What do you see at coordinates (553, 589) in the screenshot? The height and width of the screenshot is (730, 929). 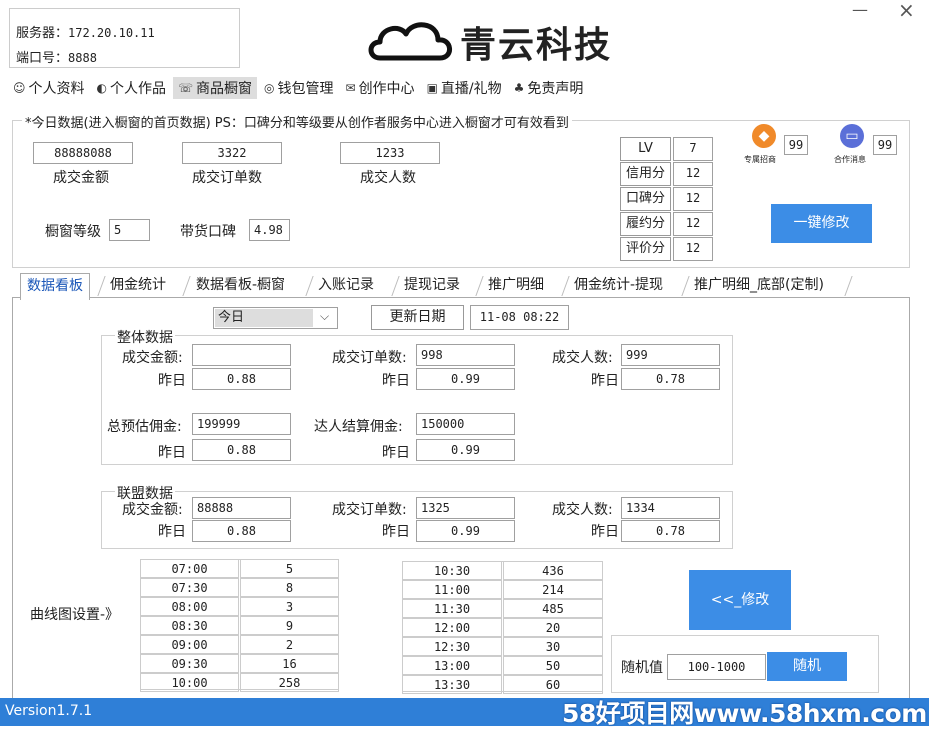 I see `curve-value-cell: 214` at bounding box center [553, 589].